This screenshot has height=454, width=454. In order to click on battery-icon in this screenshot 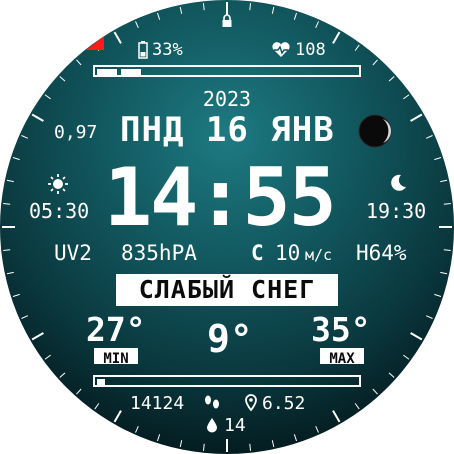, I will do `click(143, 50)`.